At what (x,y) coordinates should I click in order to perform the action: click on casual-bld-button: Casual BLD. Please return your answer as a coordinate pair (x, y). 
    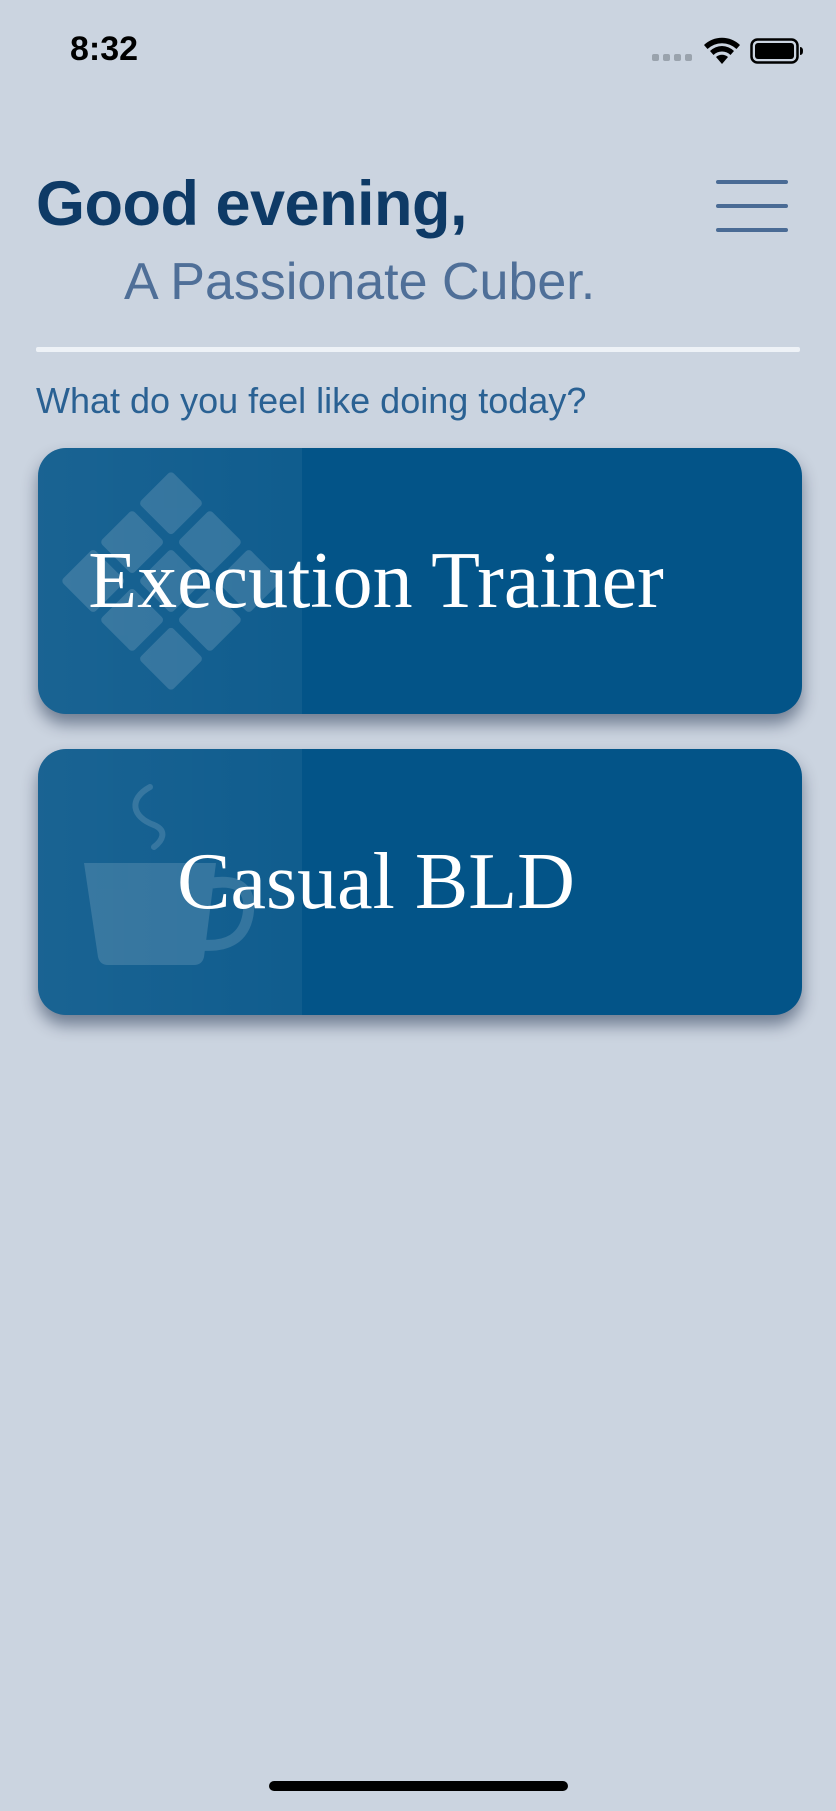
    Looking at the image, I should click on (420, 882).